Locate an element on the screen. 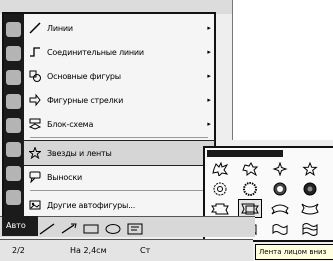 The image size is (333, 261). callouts-icon is located at coordinates (35, 177).